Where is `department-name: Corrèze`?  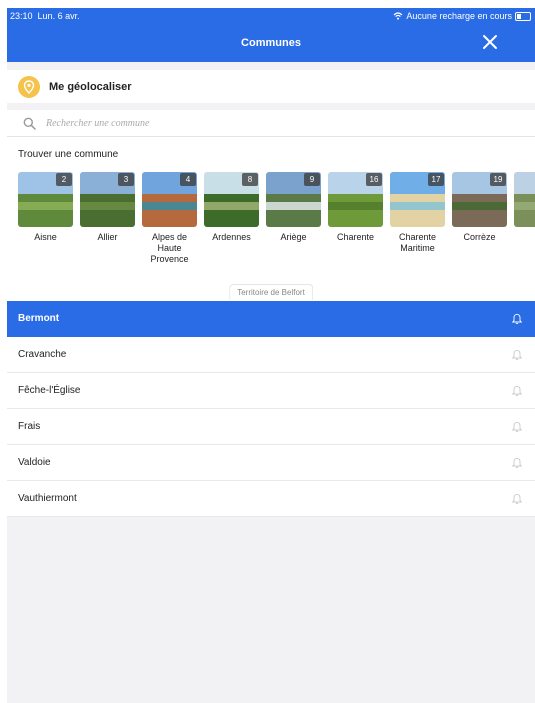
department-name: Corrèze is located at coordinates (479, 237).